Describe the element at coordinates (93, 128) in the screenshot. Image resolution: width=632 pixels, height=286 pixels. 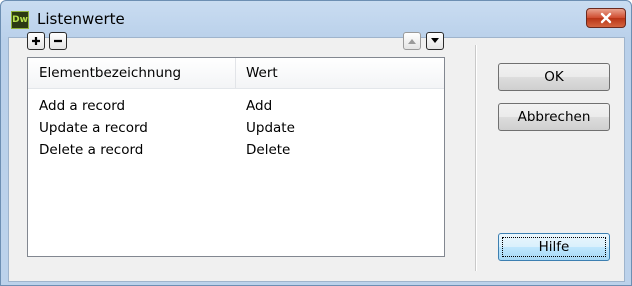
I see `row-label-cell: Update a record` at that location.